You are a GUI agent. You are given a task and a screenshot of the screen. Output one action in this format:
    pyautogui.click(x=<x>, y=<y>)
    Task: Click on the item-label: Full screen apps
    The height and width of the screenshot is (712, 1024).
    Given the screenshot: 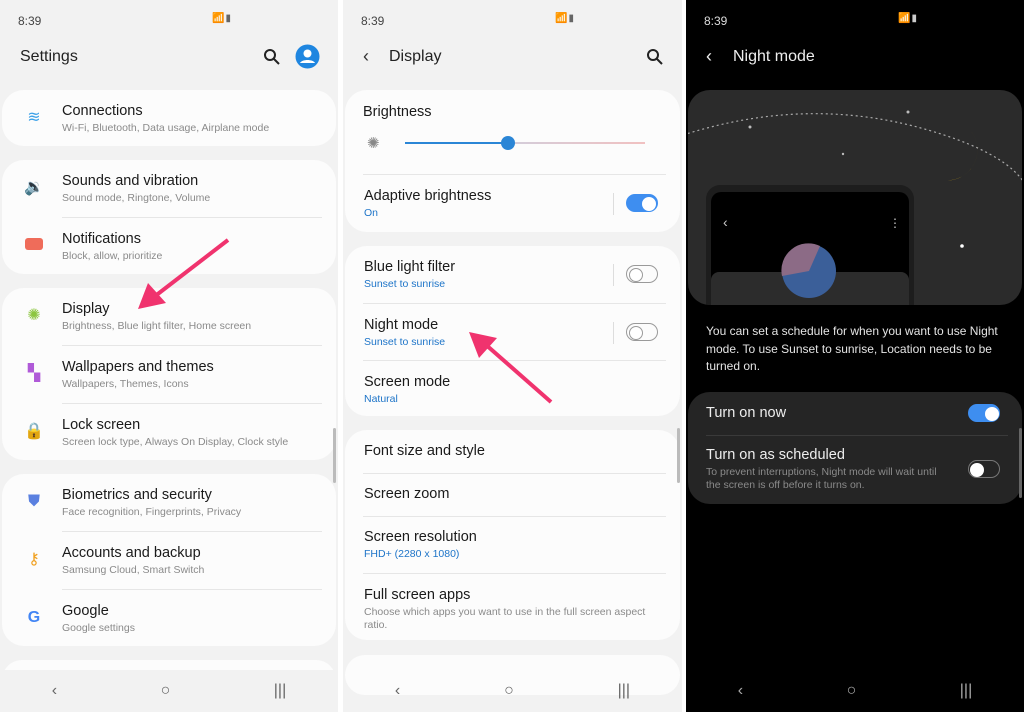 What is the action you would take?
    pyautogui.click(x=417, y=595)
    